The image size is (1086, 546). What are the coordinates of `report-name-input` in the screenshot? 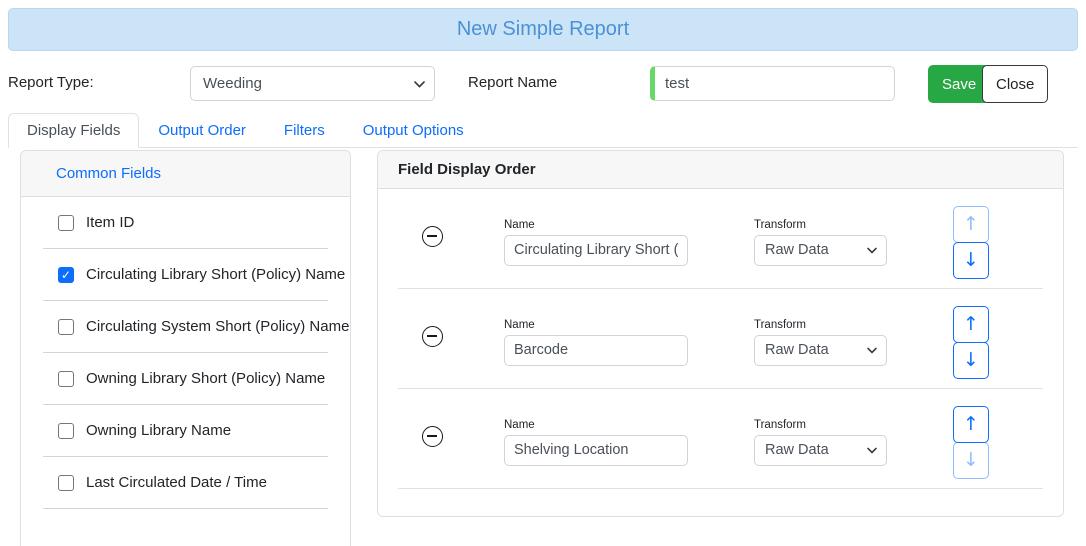 It's located at (772, 83).